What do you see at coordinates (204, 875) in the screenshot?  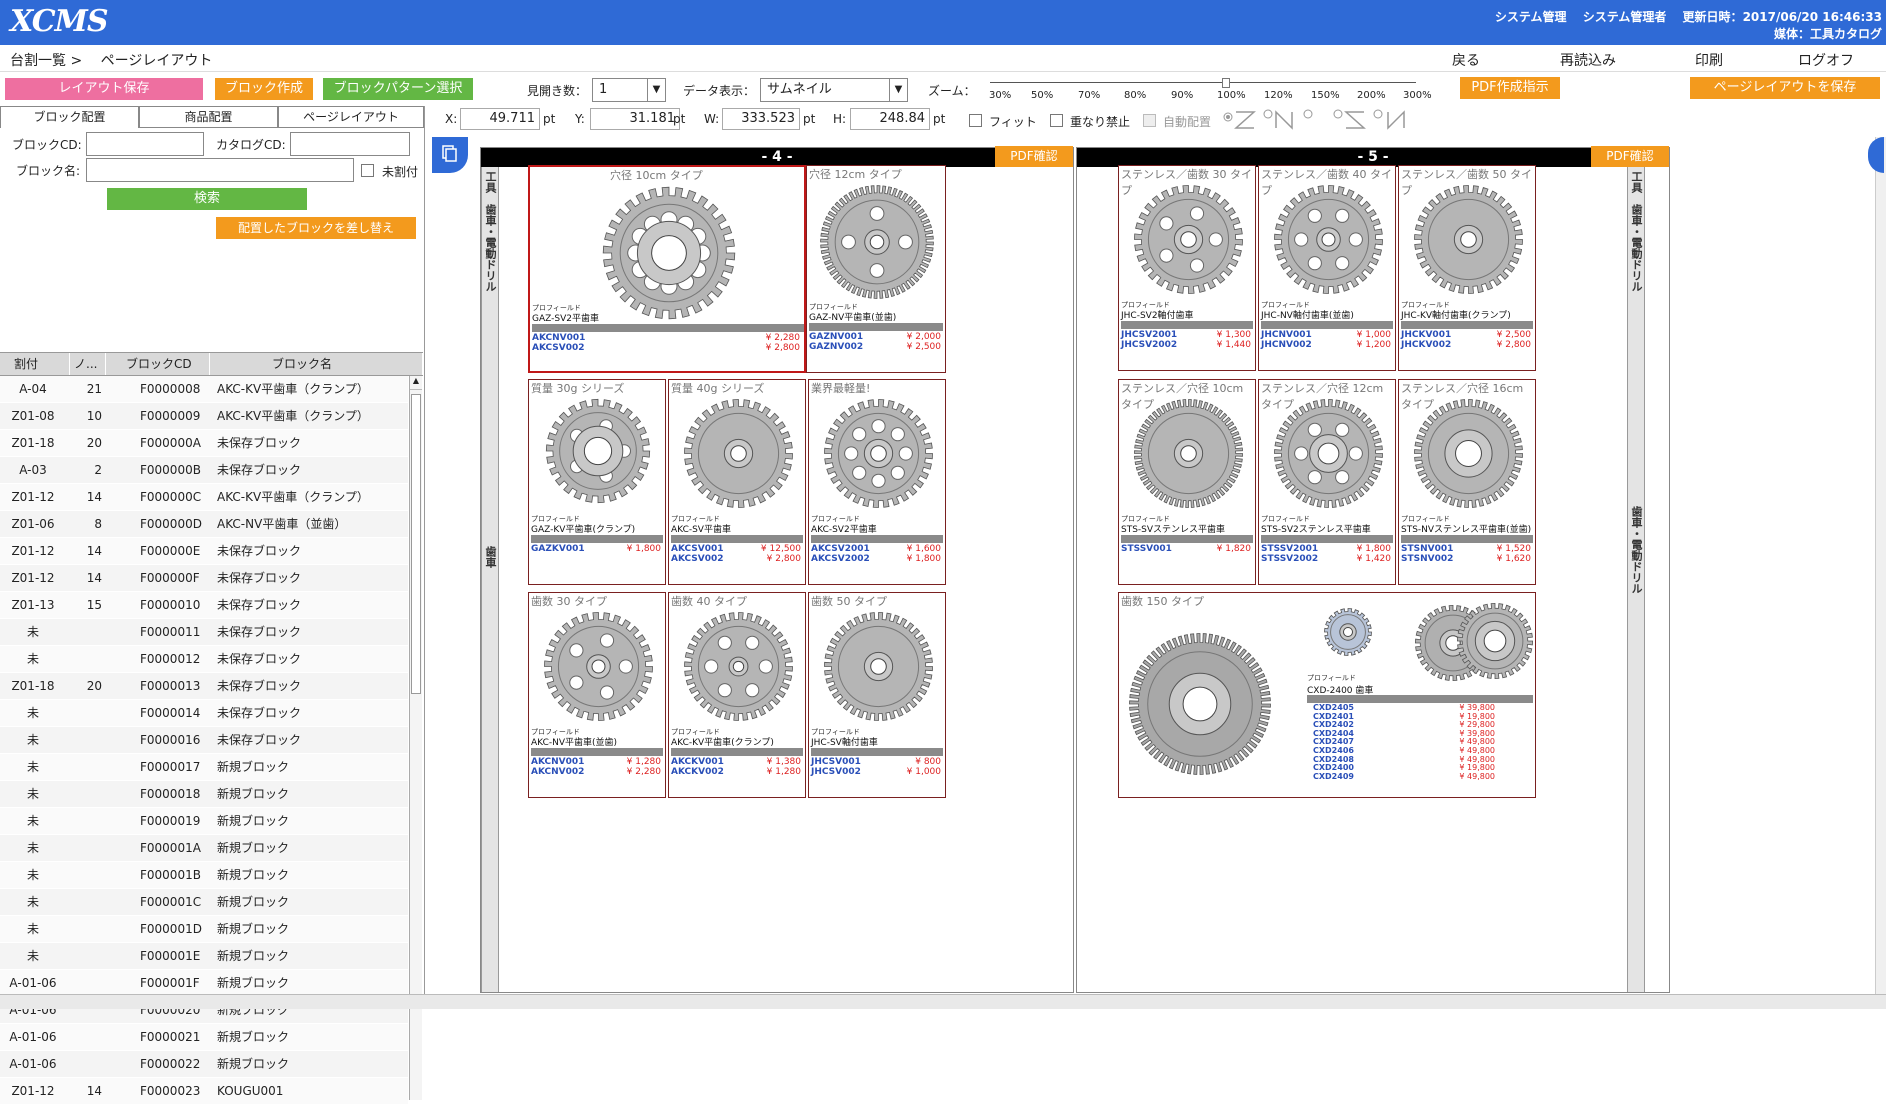 I see `table-row: 未 F000001B 新規ブロック` at bounding box center [204, 875].